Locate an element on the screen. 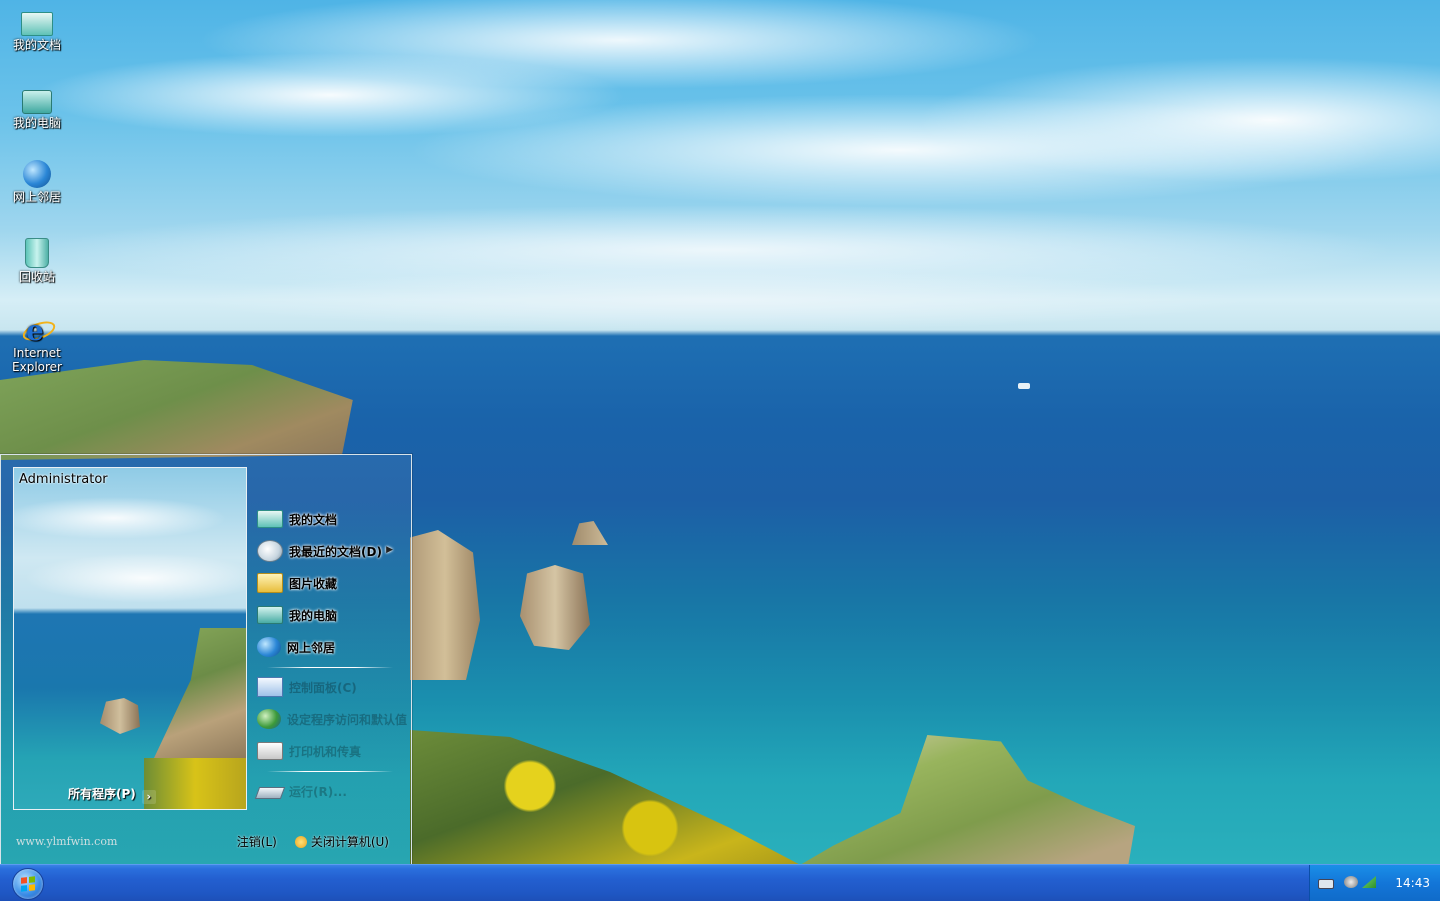 The height and width of the screenshot is (901, 1440). user-panel-flowers is located at coordinates (195, 783).